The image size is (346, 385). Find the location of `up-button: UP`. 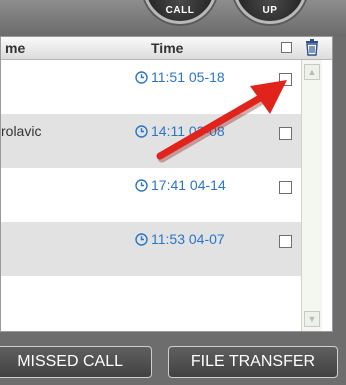

up-button: UP is located at coordinates (270, 12).